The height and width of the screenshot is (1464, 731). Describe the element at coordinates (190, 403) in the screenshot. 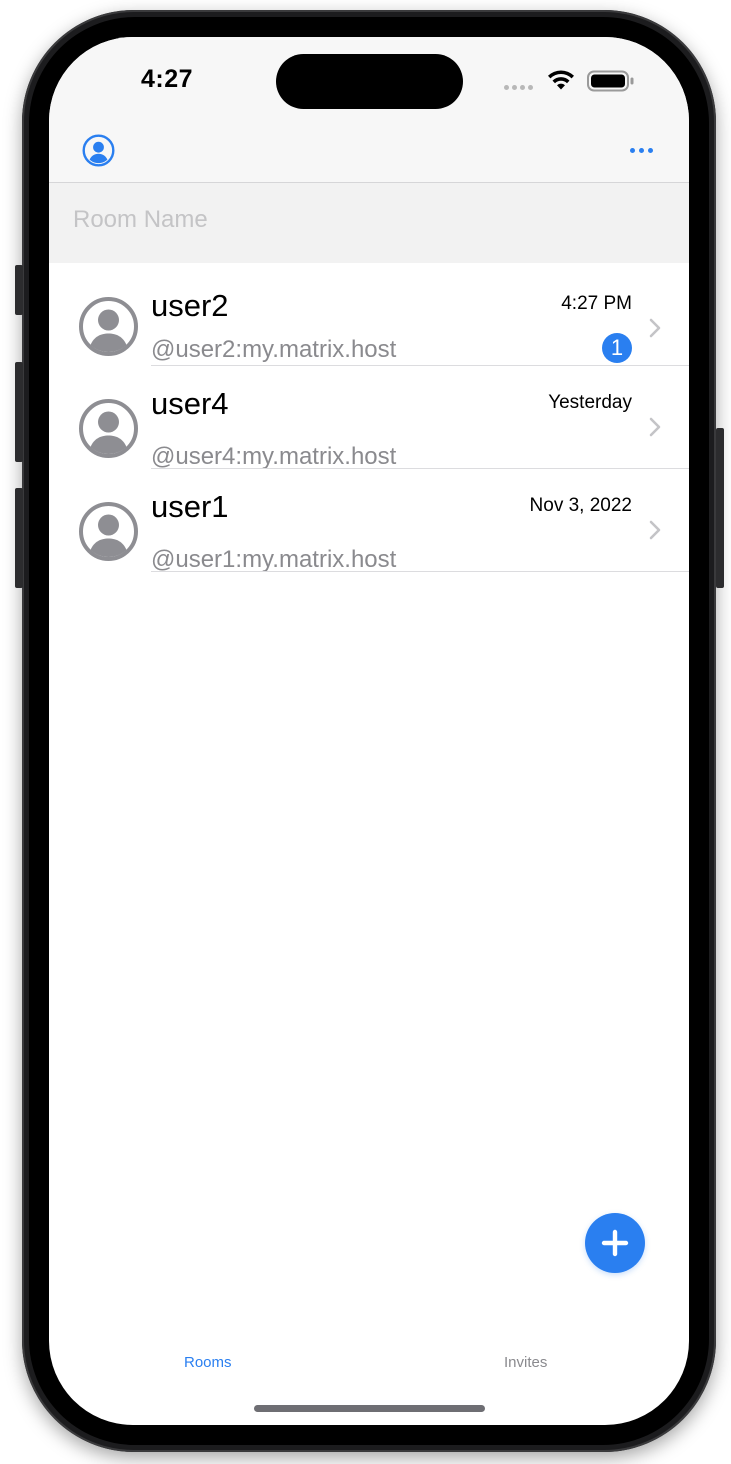

I see `room-name: user4` at that location.